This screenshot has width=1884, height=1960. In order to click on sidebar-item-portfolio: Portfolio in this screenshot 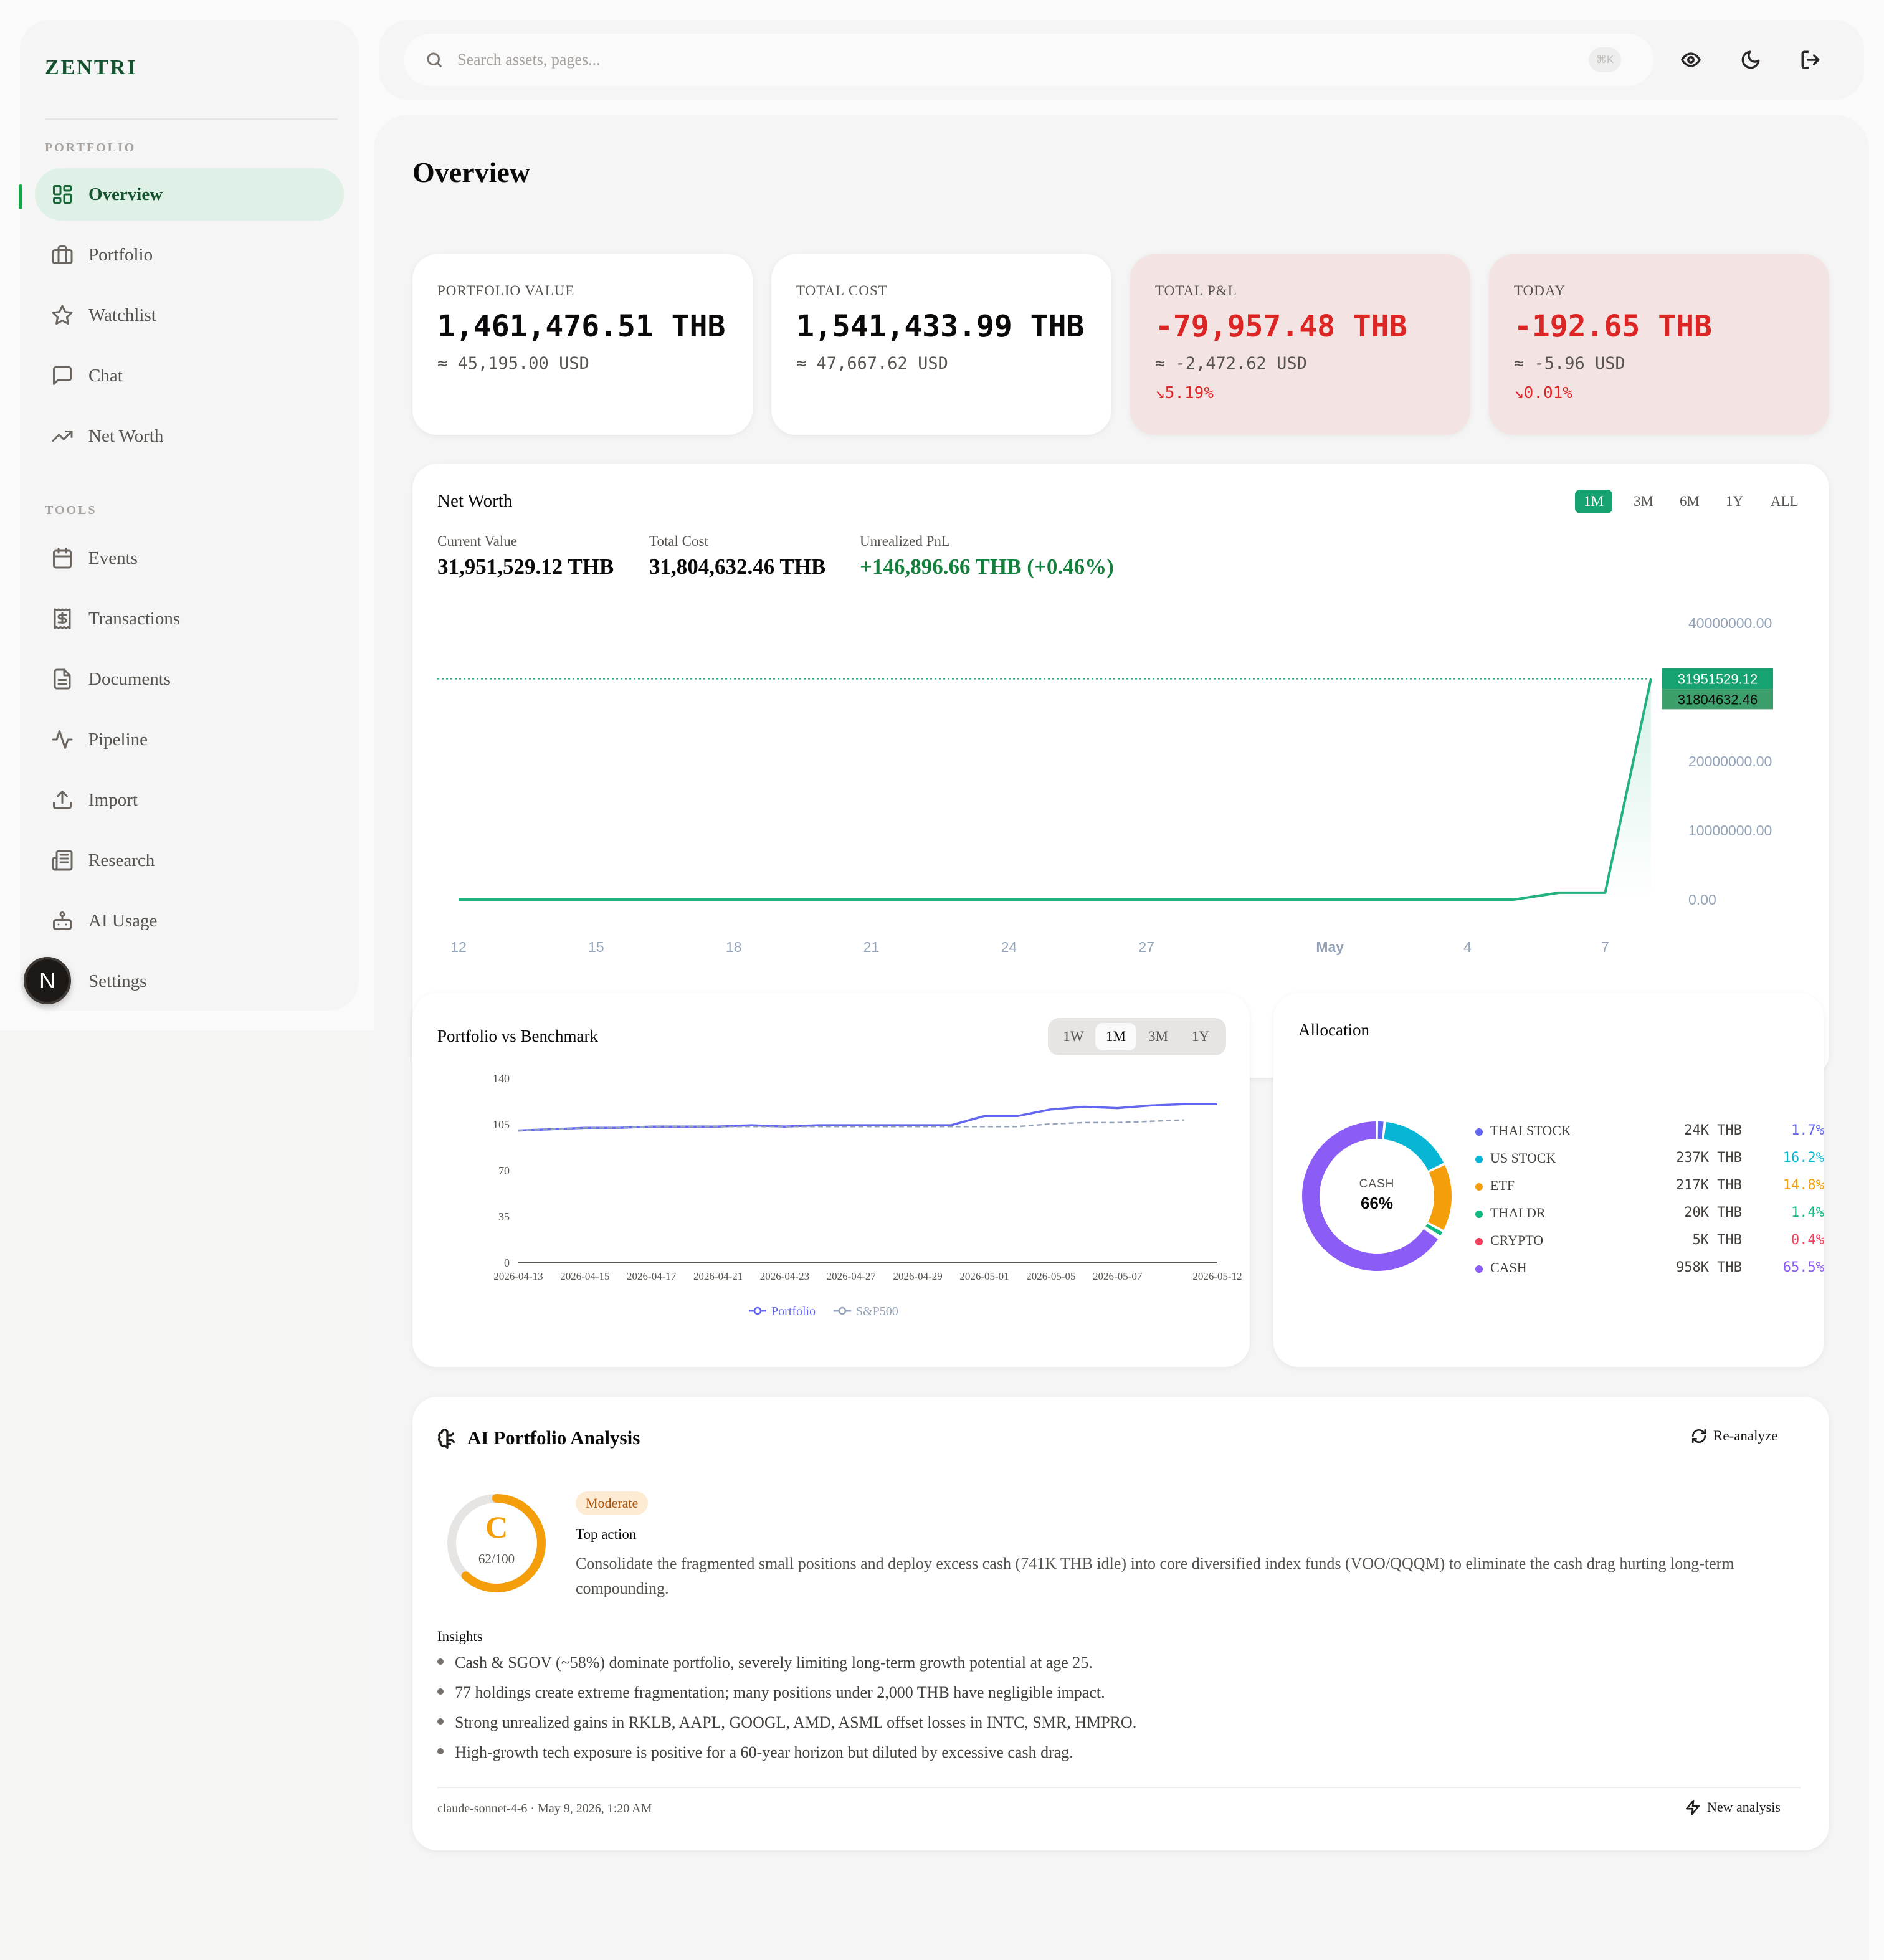, I will do `click(190, 255)`.